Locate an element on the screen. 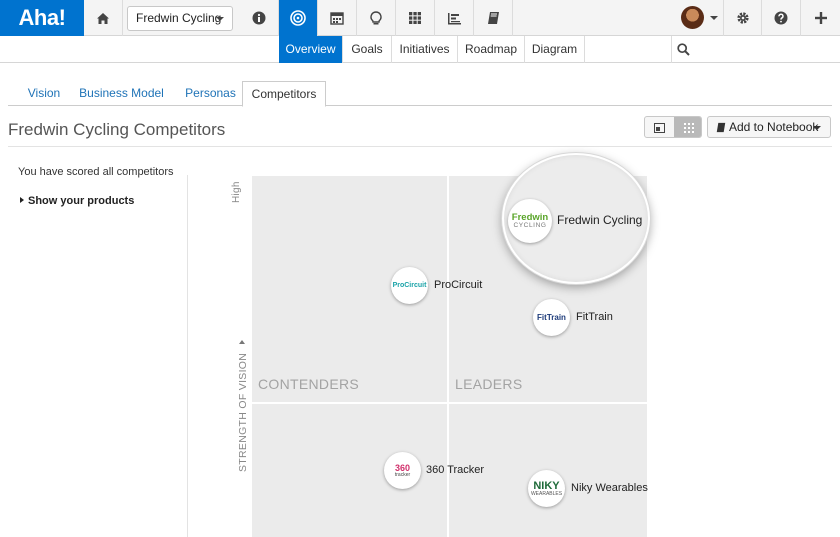 The height and width of the screenshot is (537, 840). workspace-selector: Fredwin Cycling is located at coordinates (180, 18).